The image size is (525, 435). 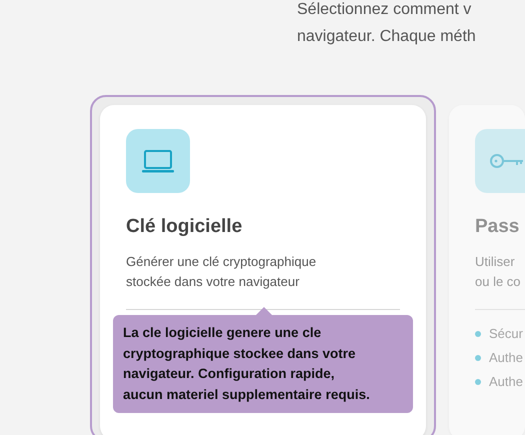 I want to click on key-icon, so click(x=507, y=161).